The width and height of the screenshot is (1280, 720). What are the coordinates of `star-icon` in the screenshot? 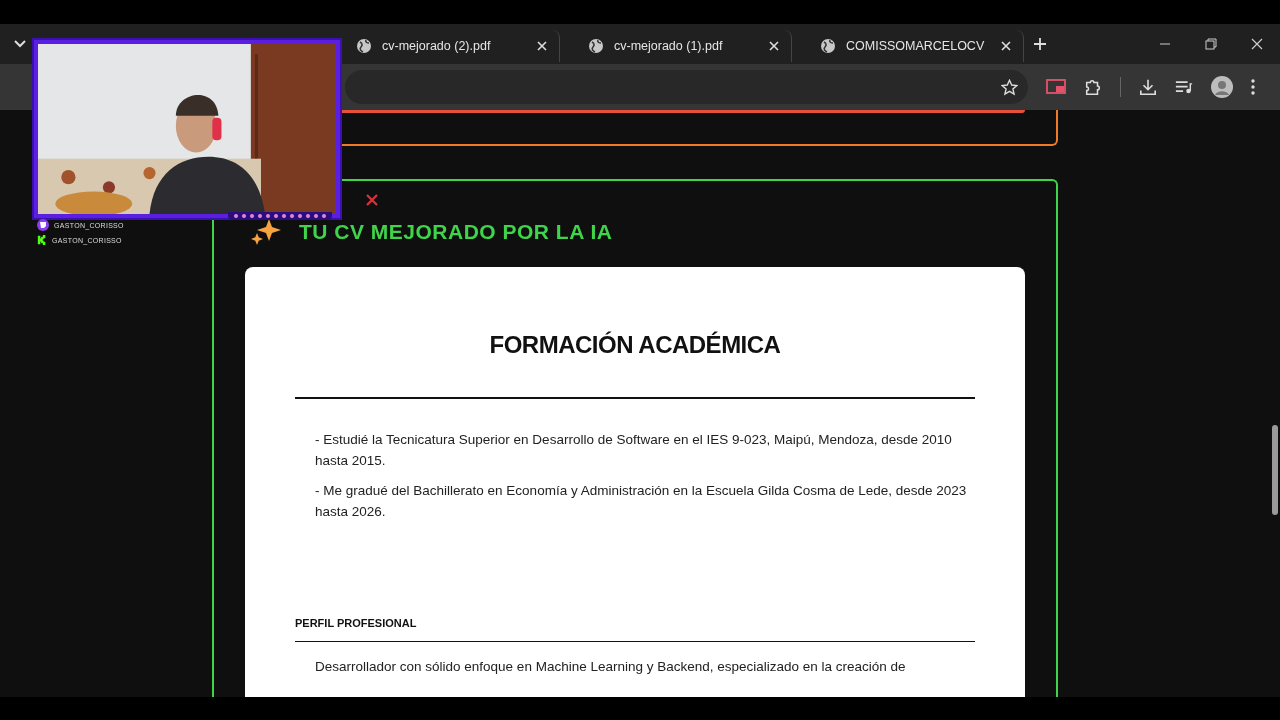 It's located at (1009, 87).